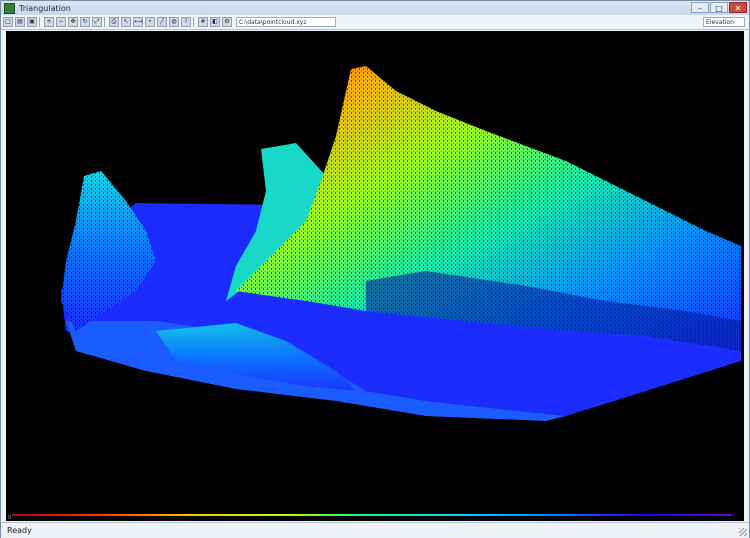 The width and height of the screenshot is (750, 538). Describe the element at coordinates (8, 22) in the screenshot. I see `new-icon: □` at that location.